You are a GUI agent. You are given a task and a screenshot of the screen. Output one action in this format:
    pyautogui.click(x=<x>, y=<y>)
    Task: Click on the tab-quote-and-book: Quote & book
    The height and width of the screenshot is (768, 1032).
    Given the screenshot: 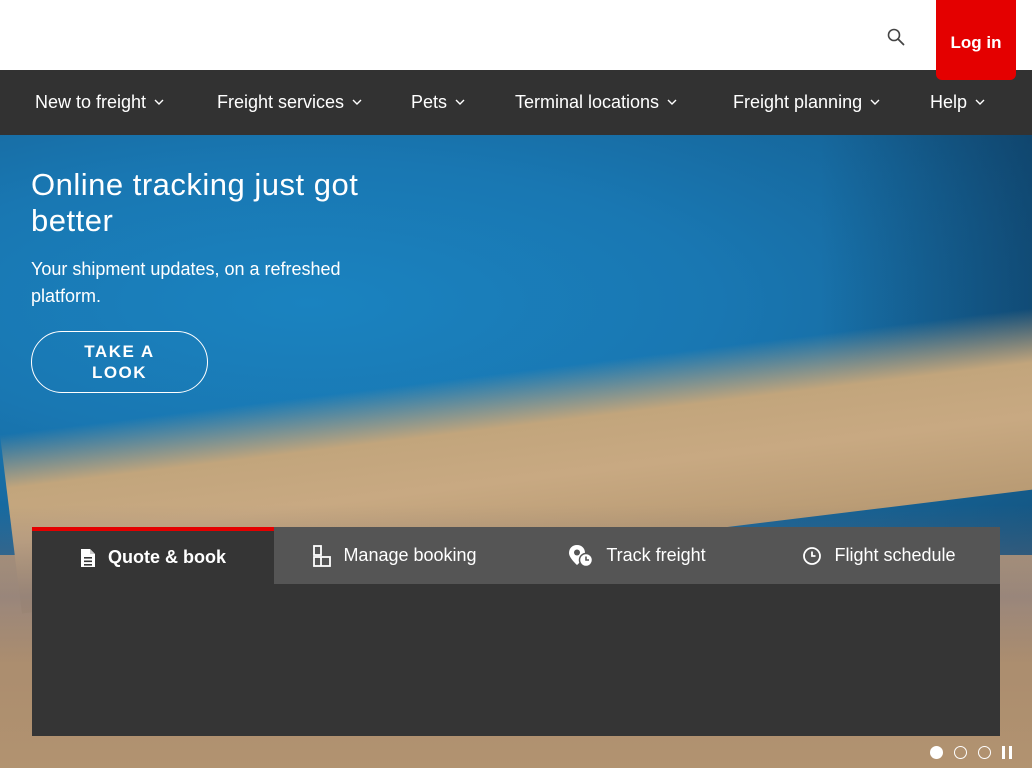 What is the action you would take?
    pyautogui.click(x=153, y=555)
    